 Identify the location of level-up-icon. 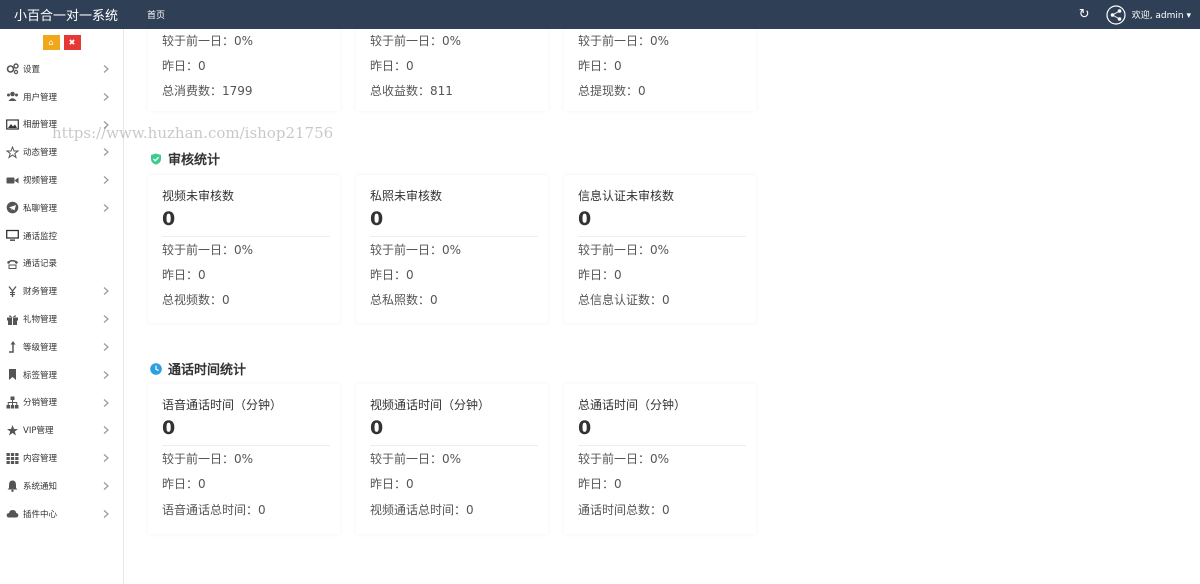
(12, 347).